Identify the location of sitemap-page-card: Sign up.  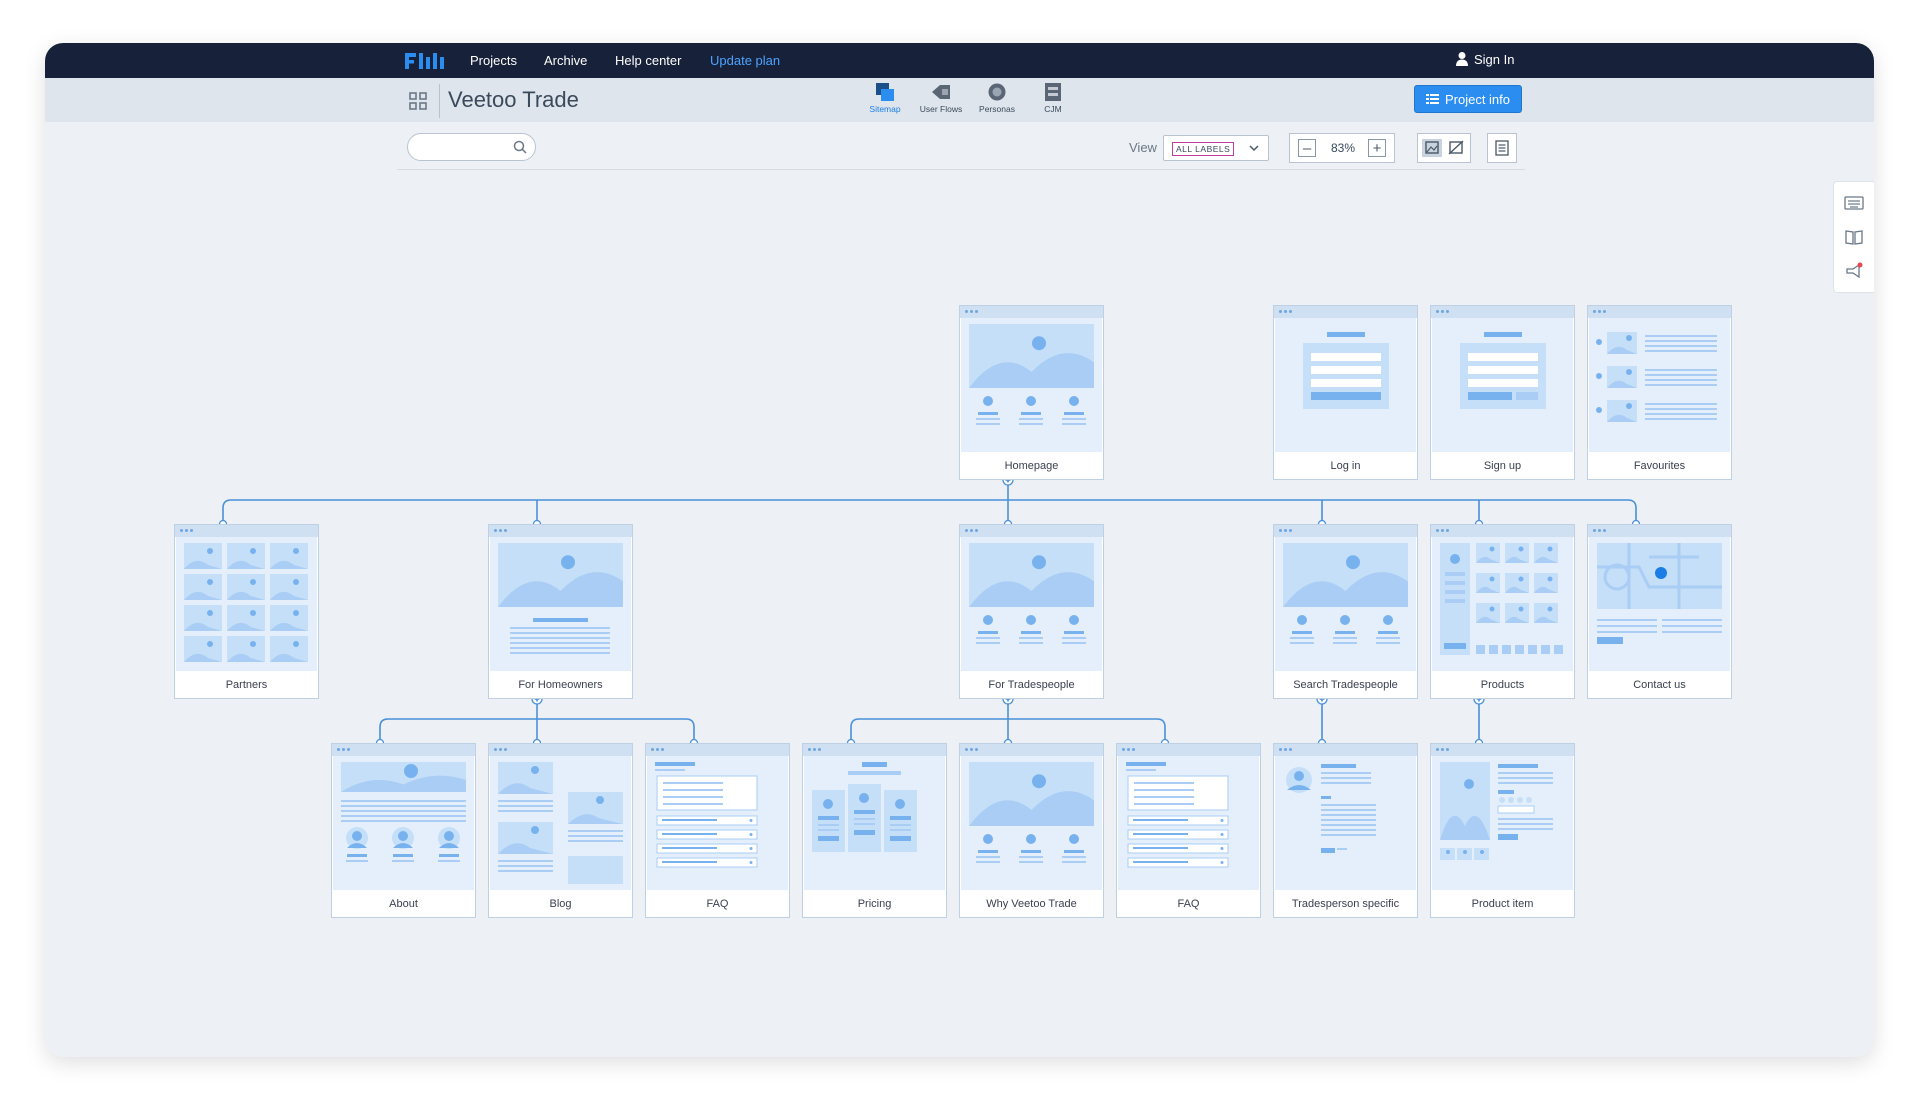
(1502, 392).